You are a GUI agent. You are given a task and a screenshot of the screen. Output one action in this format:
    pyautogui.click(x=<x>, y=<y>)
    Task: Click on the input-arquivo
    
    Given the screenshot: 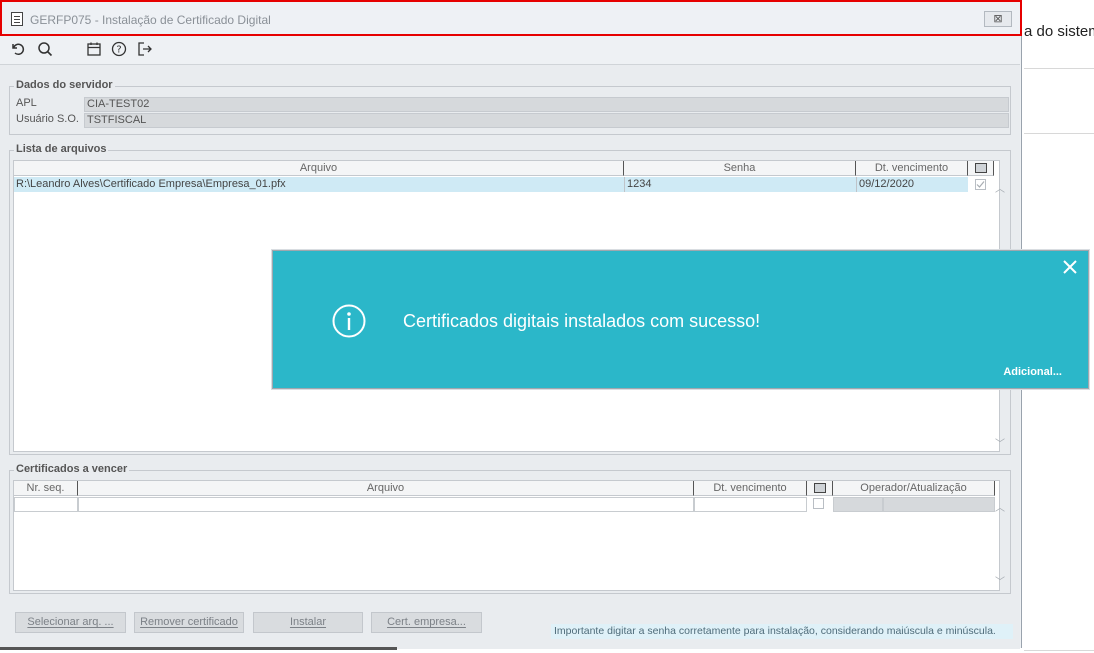 What is the action you would take?
    pyautogui.click(x=386, y=504)
    